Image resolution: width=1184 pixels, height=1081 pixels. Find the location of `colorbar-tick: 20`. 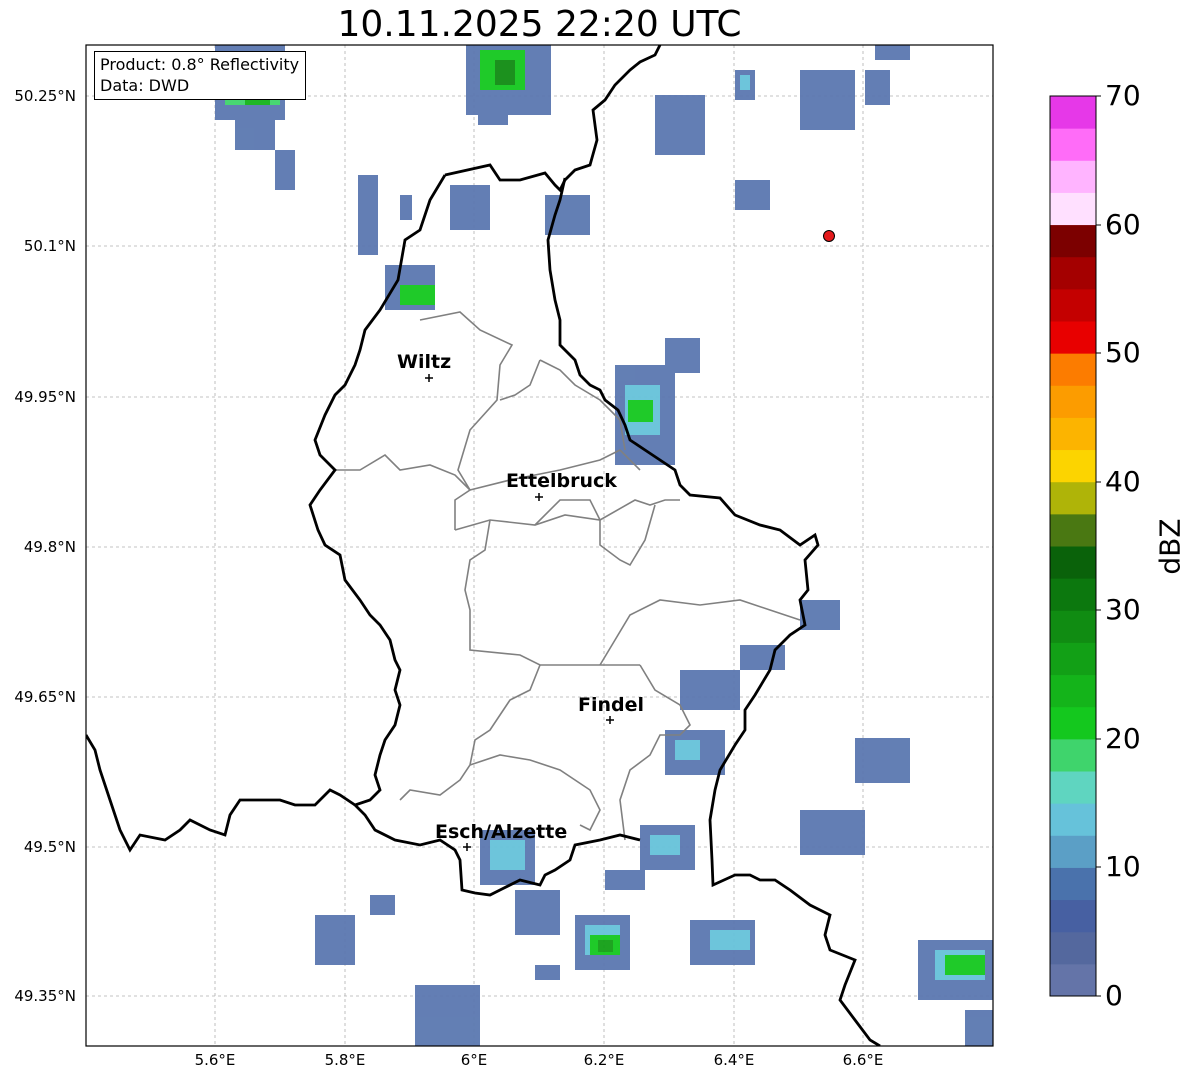

colorbar-tick: 20 is located at coordinates (1123, 738).